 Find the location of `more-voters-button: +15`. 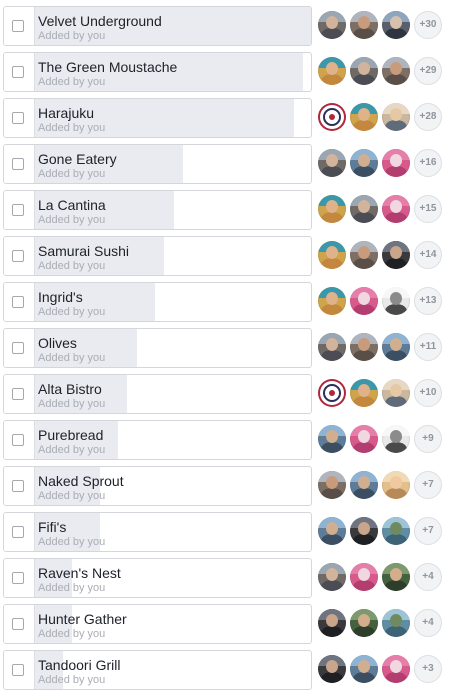

more-voters-button: +15 is located at coordinates (428, 209).